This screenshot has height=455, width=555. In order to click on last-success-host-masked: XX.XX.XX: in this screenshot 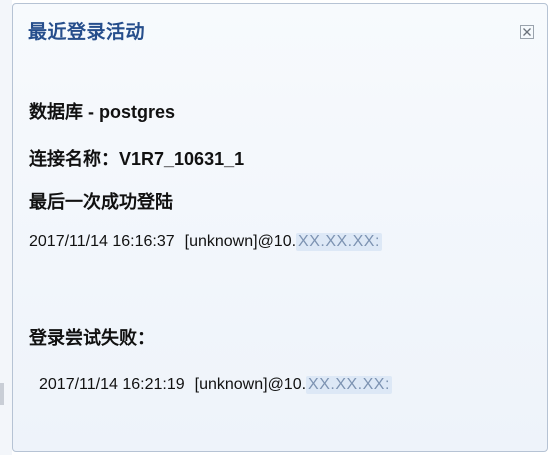, I will do `click(339, 242)`.